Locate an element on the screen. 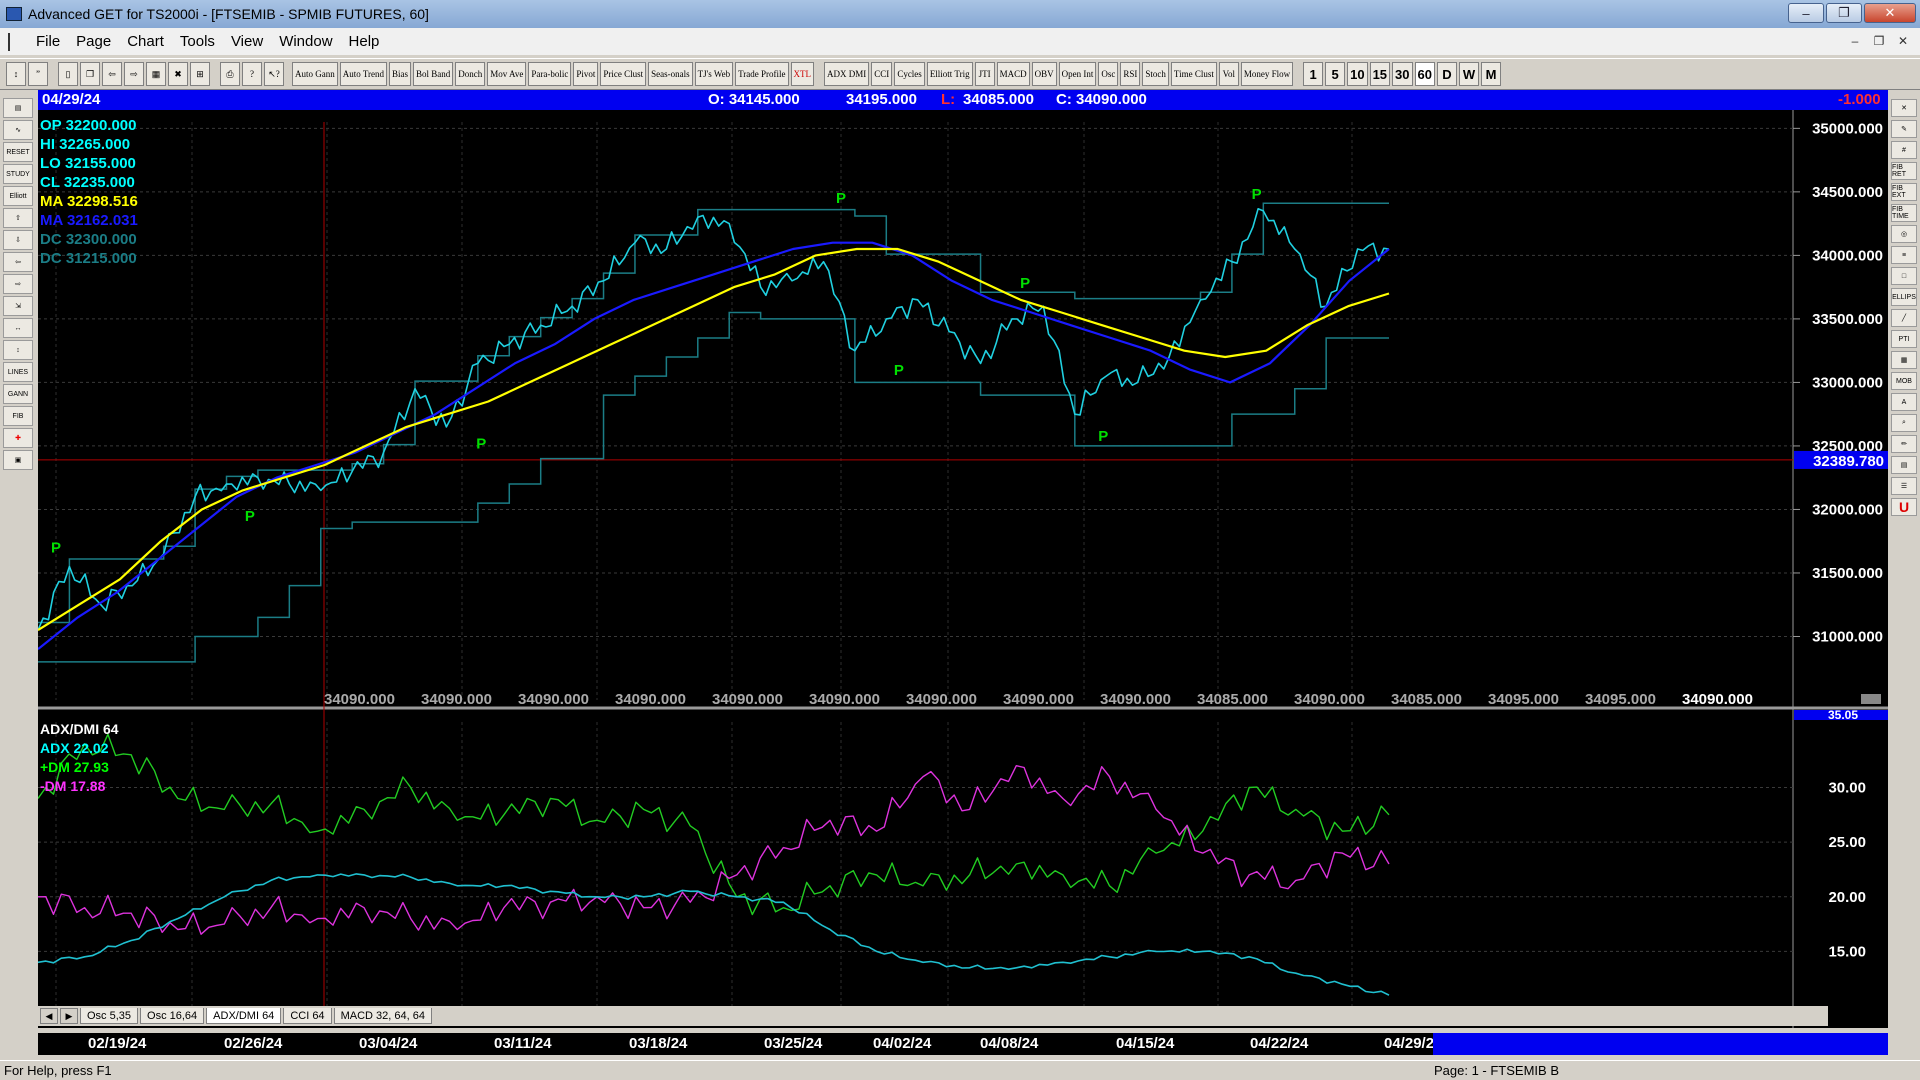  context-help-icon: ↖? is located at coordinates (274, 74).